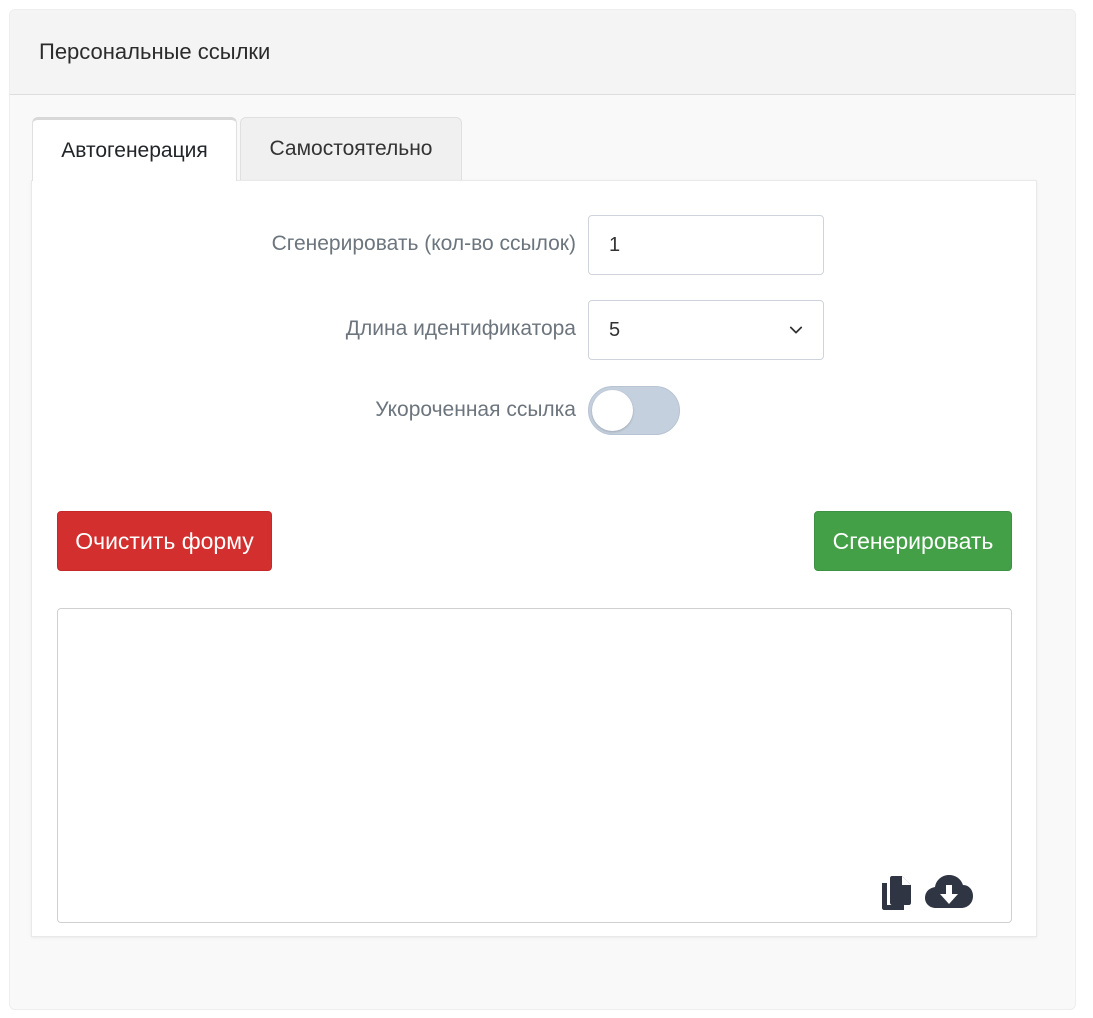  What do you see at coordinates (612, 410) in the screenshot?
I see `toggle-knob` at bounding box center [612, 410].